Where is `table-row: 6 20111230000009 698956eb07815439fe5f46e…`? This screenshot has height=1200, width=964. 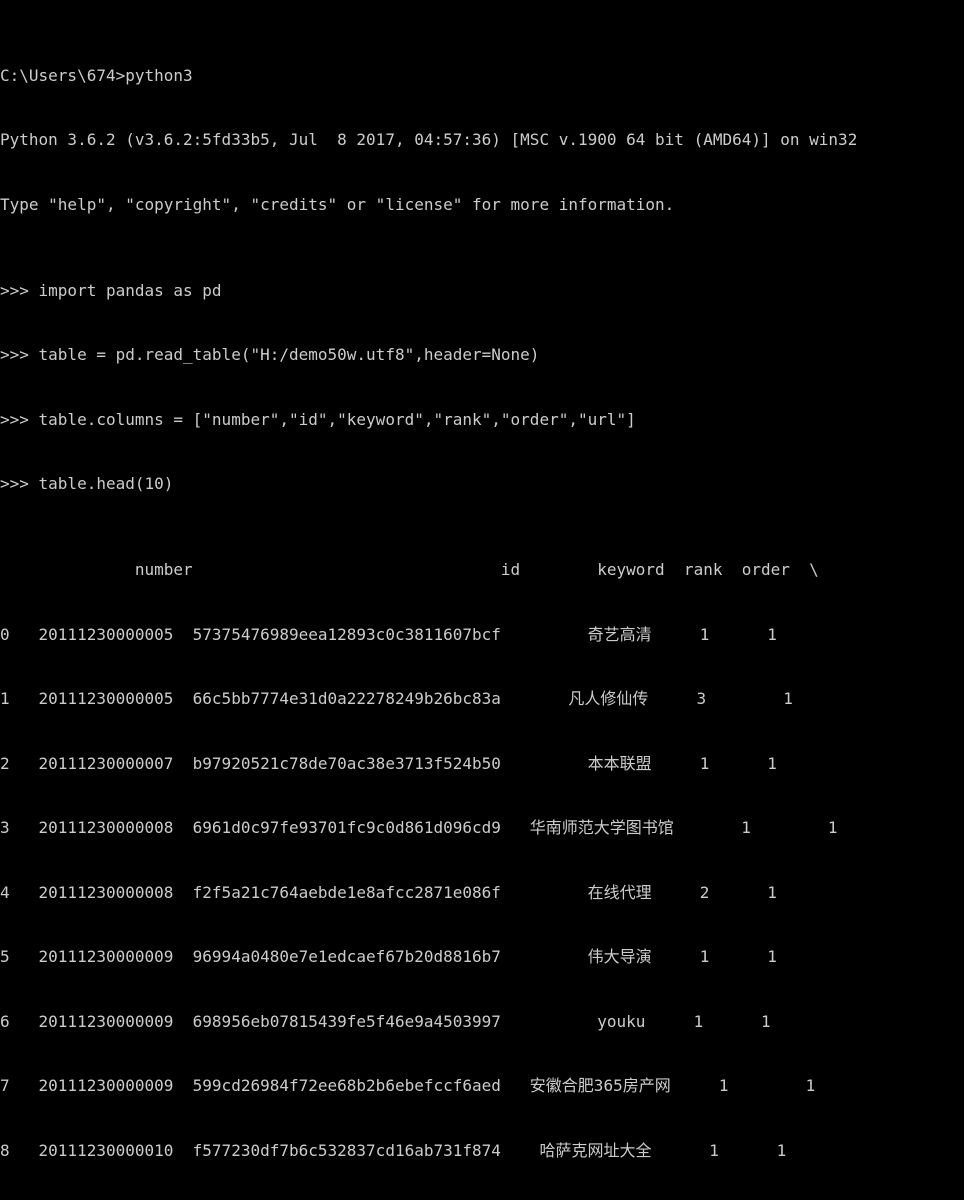
table-row: 6 20111230000009 698956eb07815439fe5f46e… is located at coordinates (385, 1021).